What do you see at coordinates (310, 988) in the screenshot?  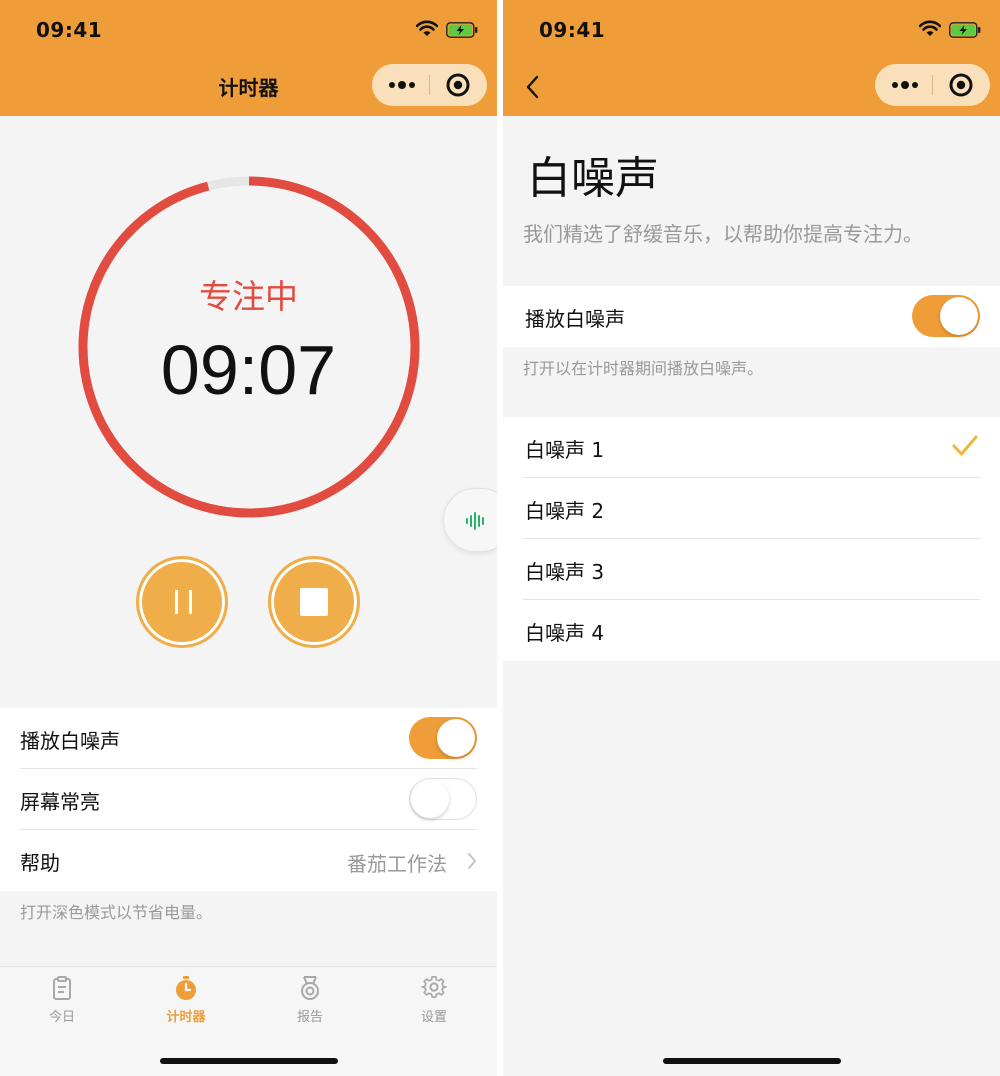 I see `medal-icon` at bounding box center [310, 988].